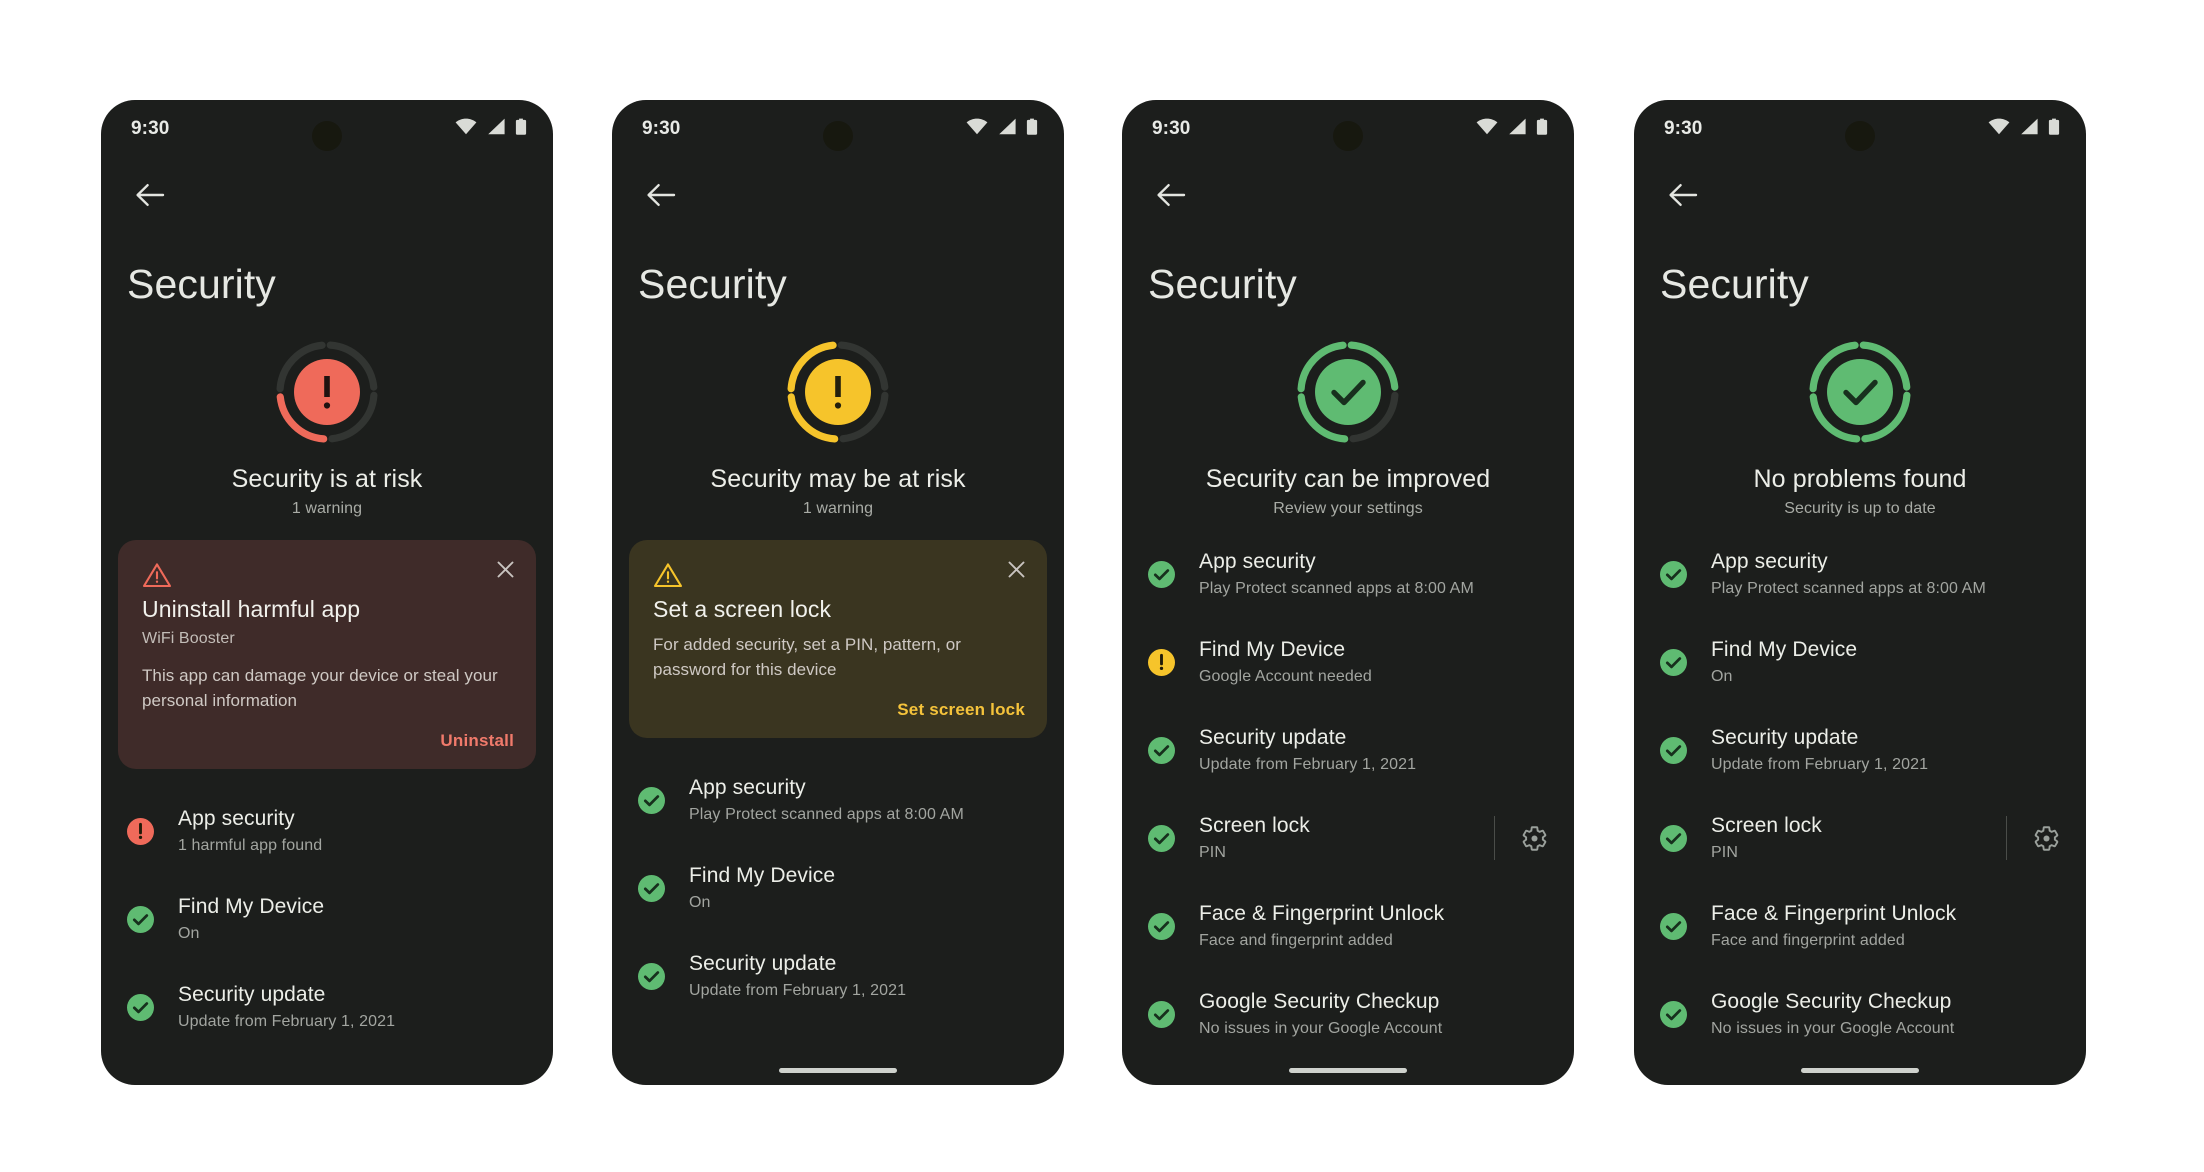 The image size is (2204, 1172). What do you see at coordinates (2054, 129) in the screenshot?
I see `battery-icon` at bounding box center [2054, 129].